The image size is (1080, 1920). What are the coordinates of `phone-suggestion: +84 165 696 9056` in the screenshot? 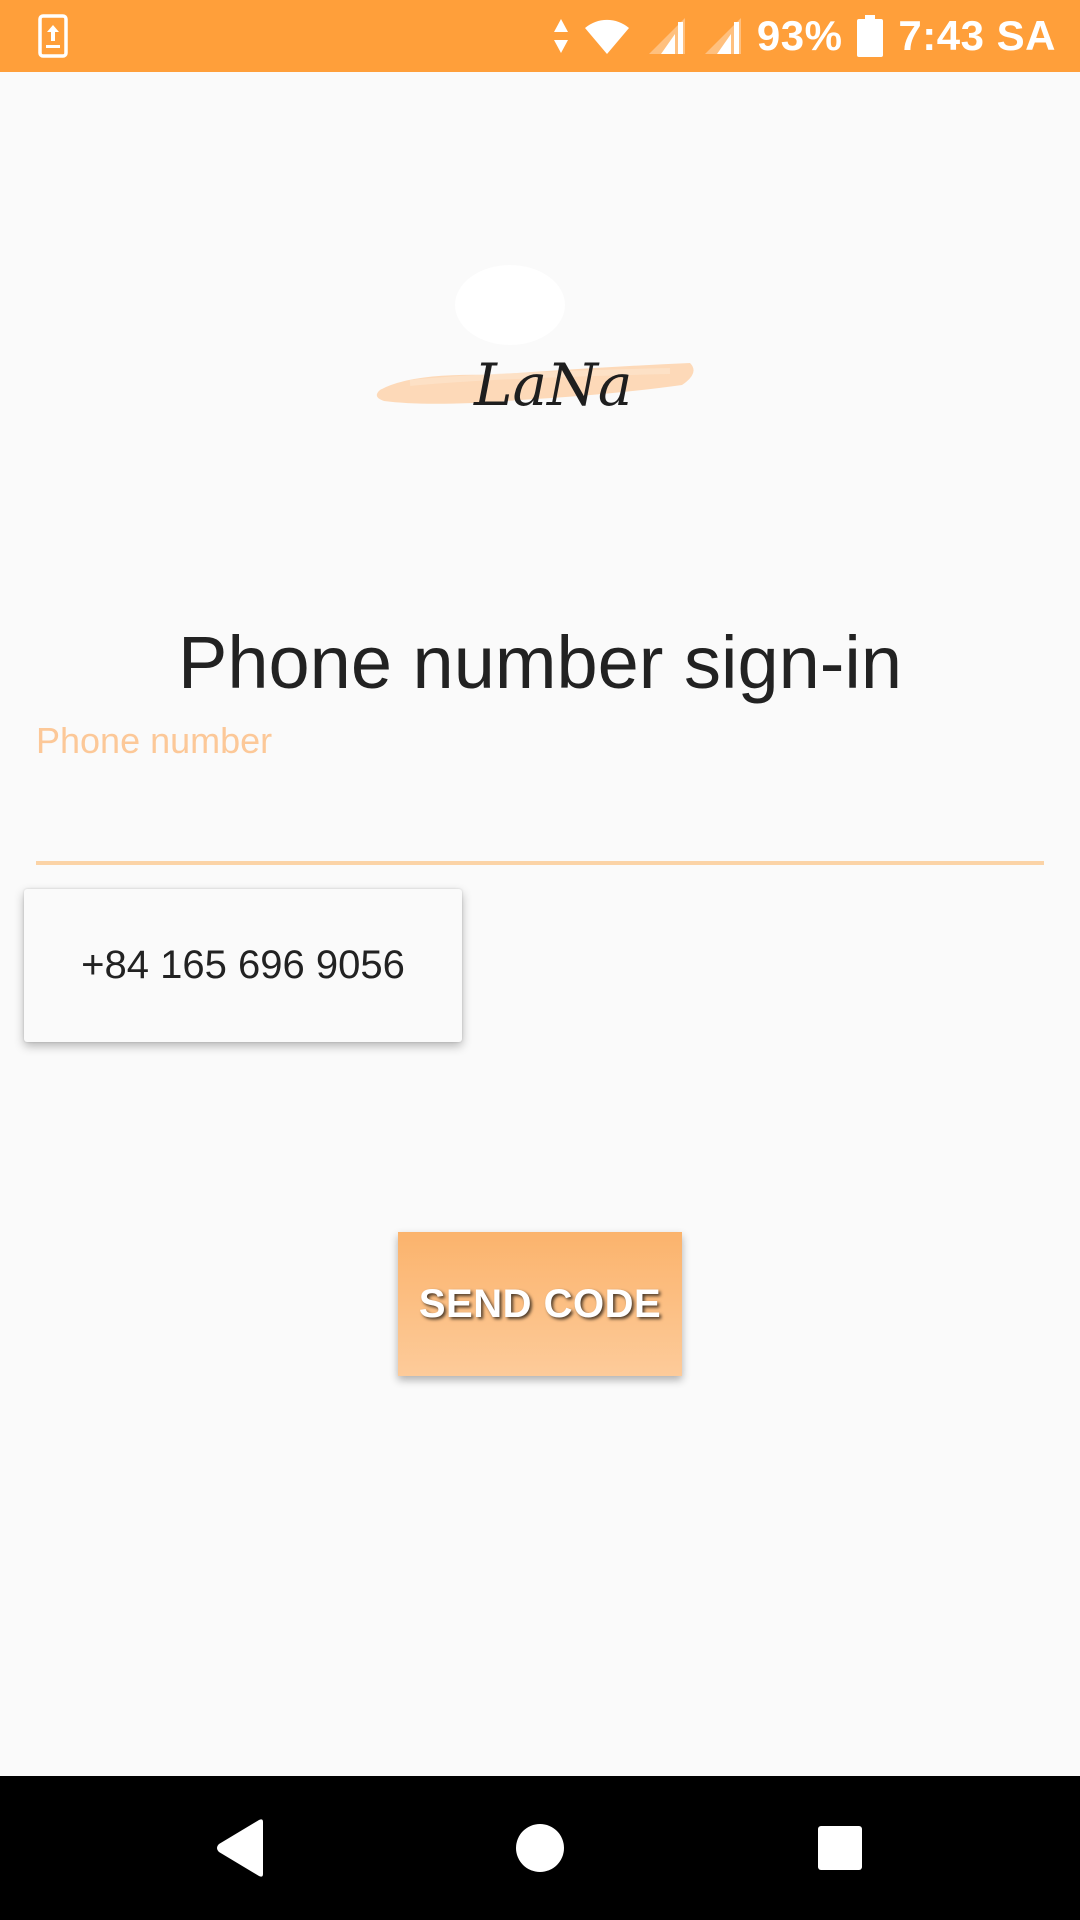 It's located at (243, 965).